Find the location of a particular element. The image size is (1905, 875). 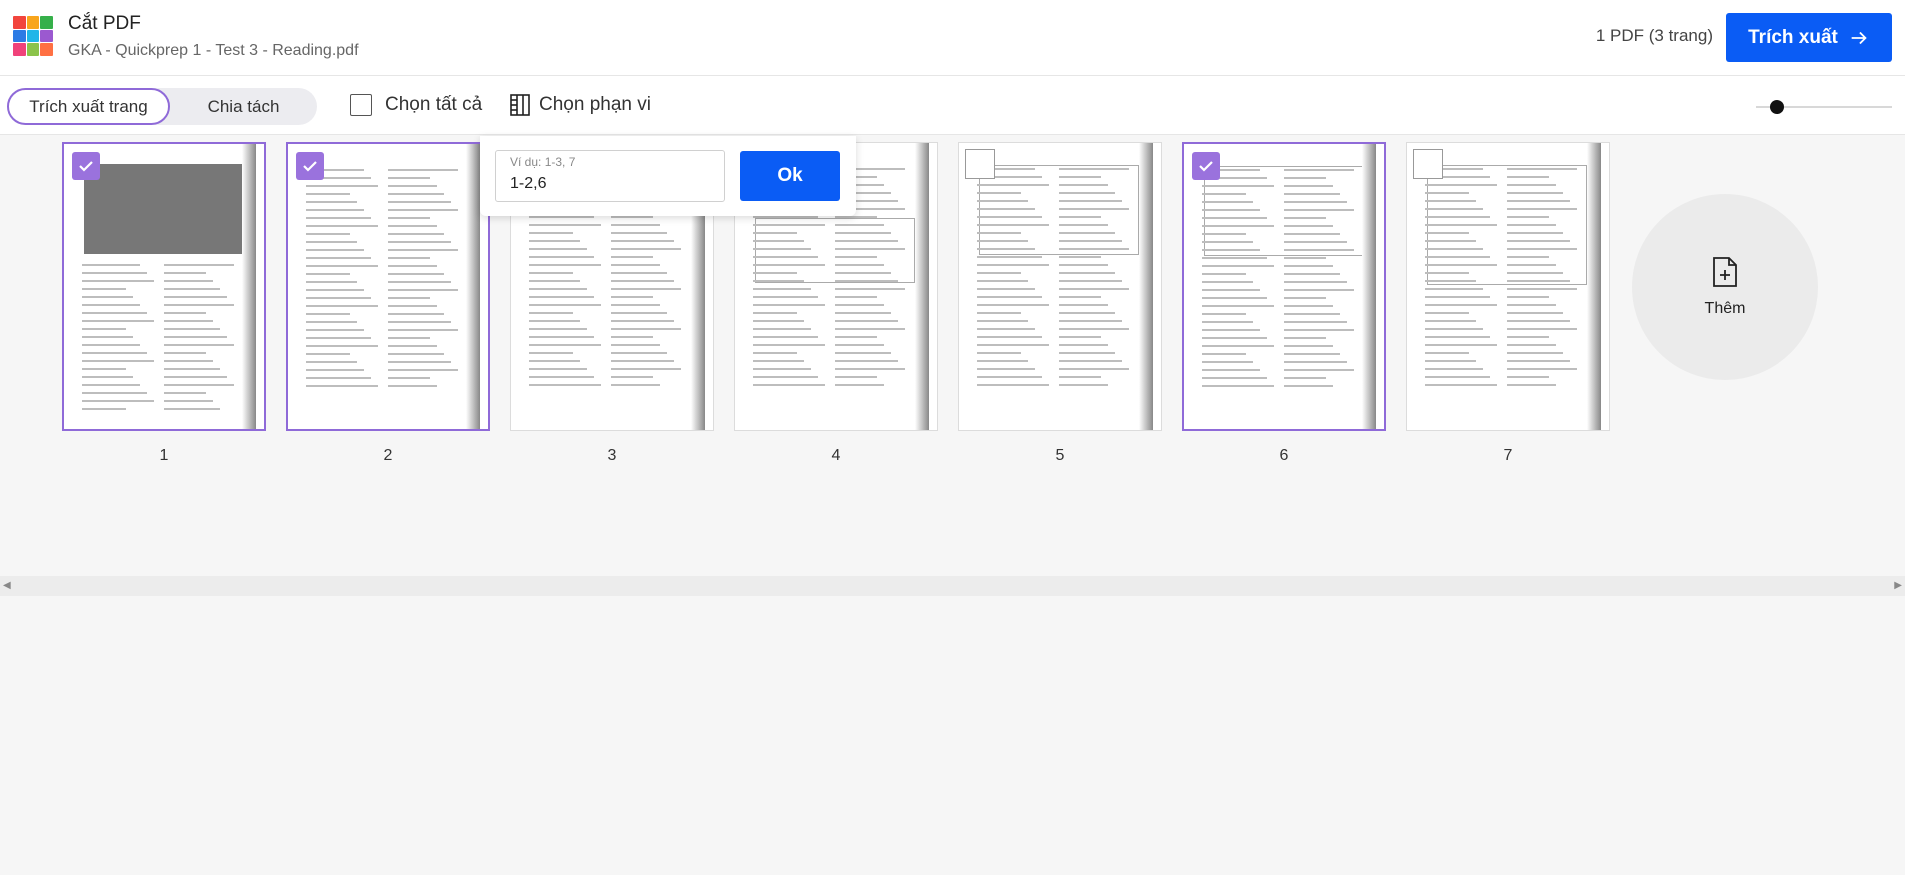

tab-split: Chia tách is located at coordinates (243, 106).